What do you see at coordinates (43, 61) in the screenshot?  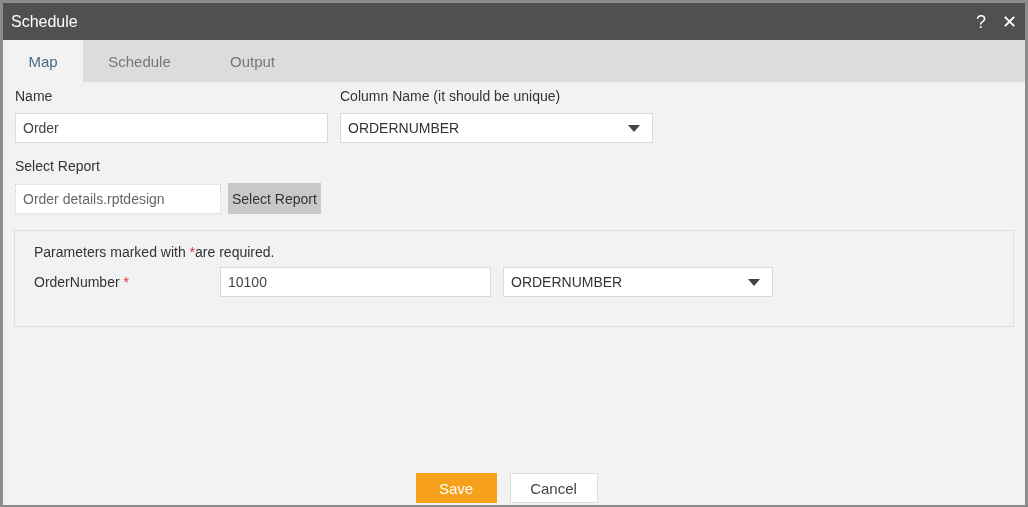 I see `tab: Map` at bounding box center [43, 61].